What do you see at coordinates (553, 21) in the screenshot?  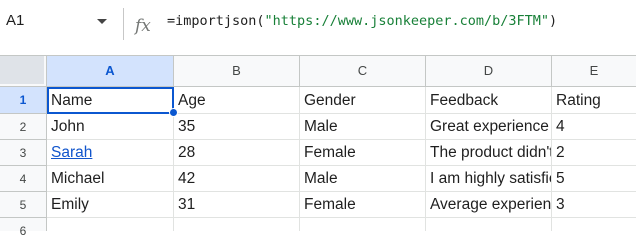 I see `formula-closing-paren: )` at bounding box center [553, 21].